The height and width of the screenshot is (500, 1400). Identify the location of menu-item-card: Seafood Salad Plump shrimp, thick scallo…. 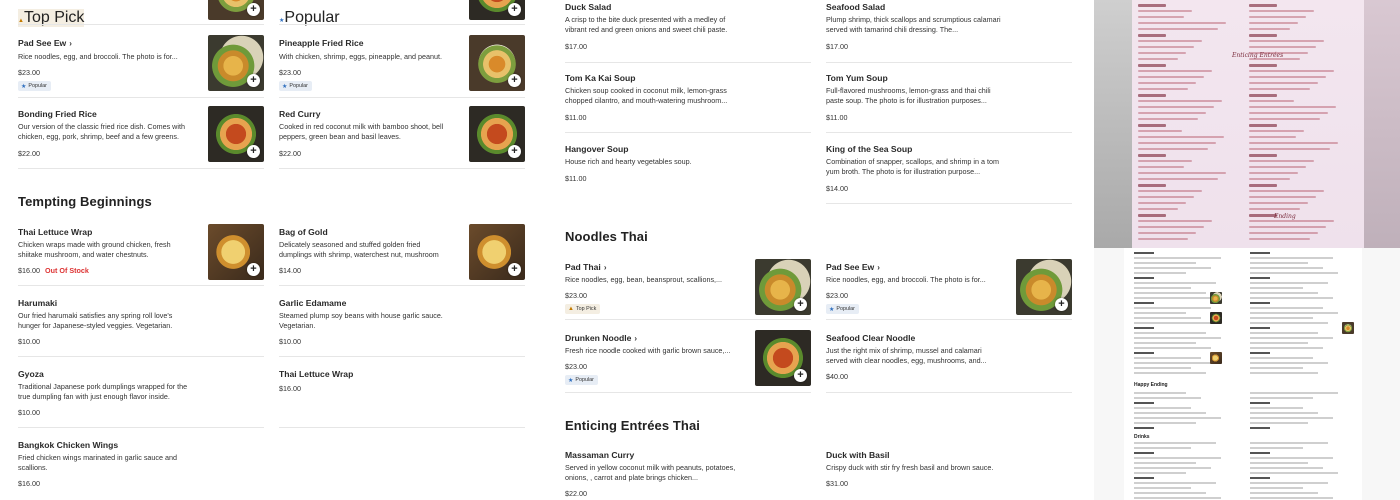
(949, 31).